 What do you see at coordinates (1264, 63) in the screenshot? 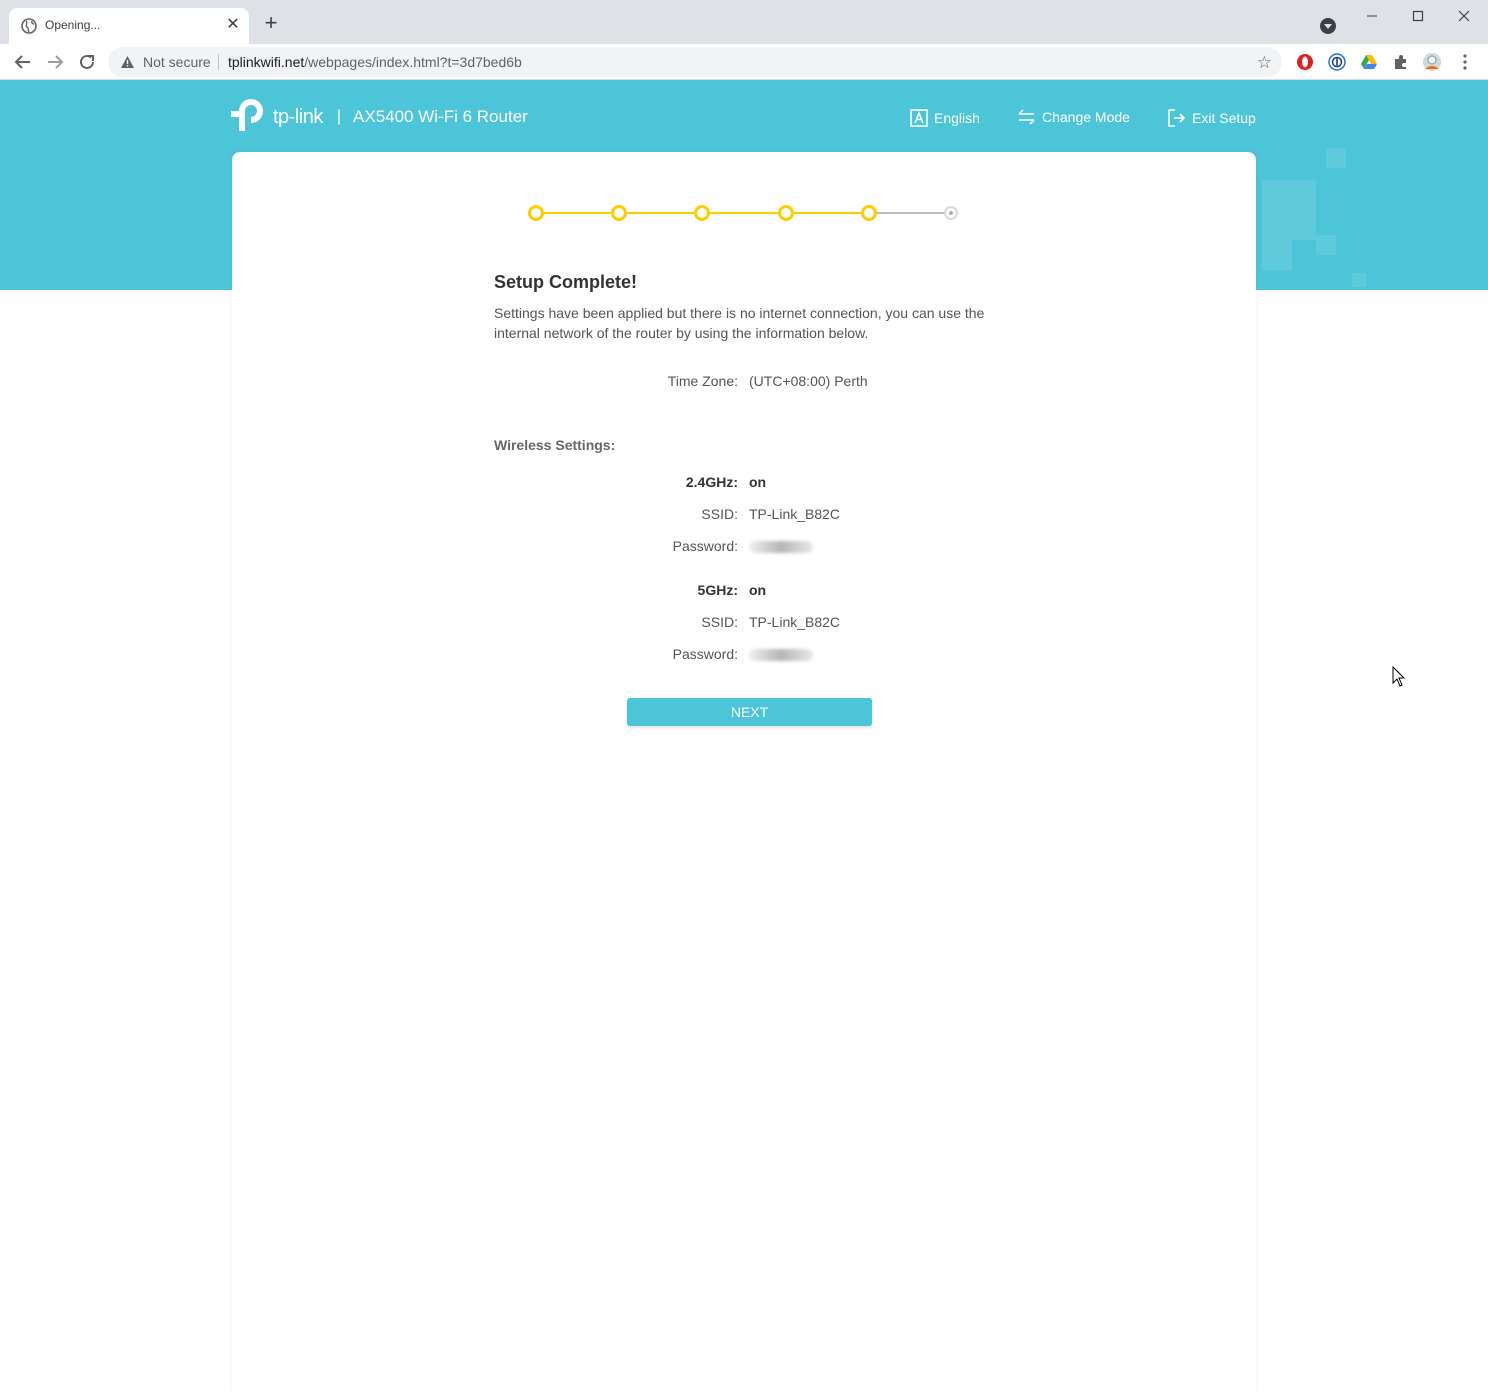
I see `bookmark-star-icon: ☆` at bounding box center [1264, 63].